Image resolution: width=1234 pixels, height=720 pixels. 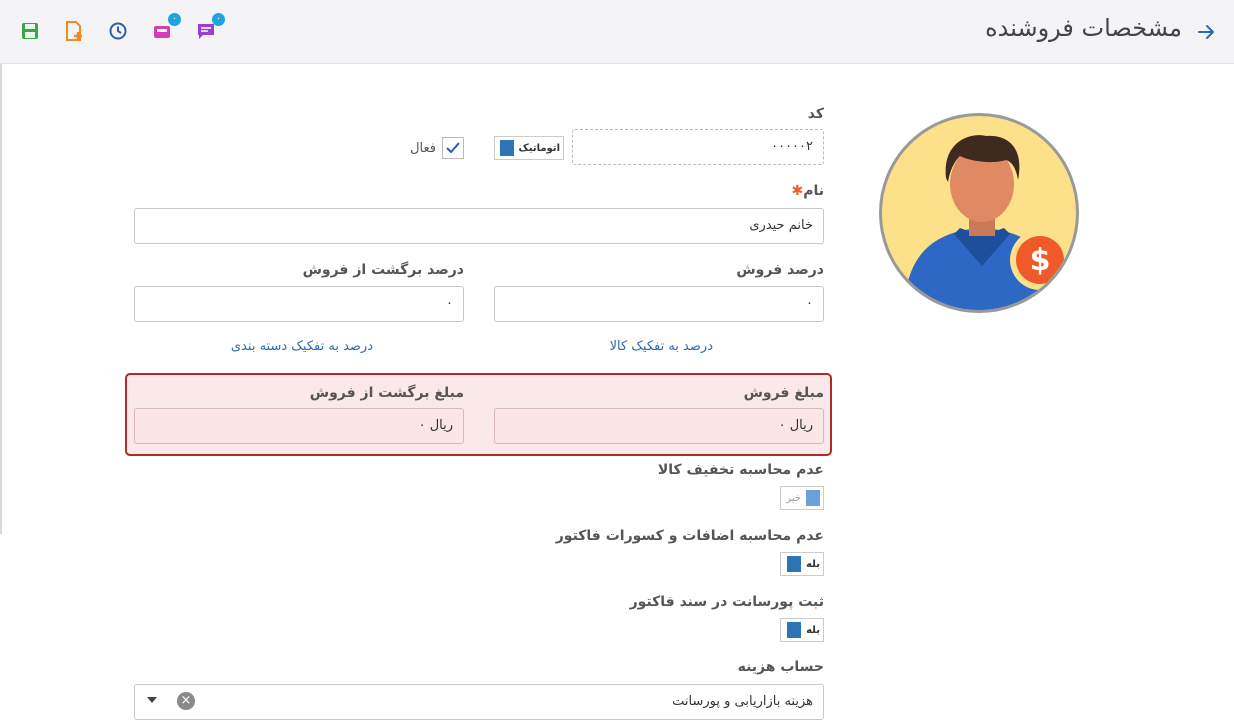 I want to click on return-percent-label: درصد برگشت از فروش, so click(x=383, y=270).